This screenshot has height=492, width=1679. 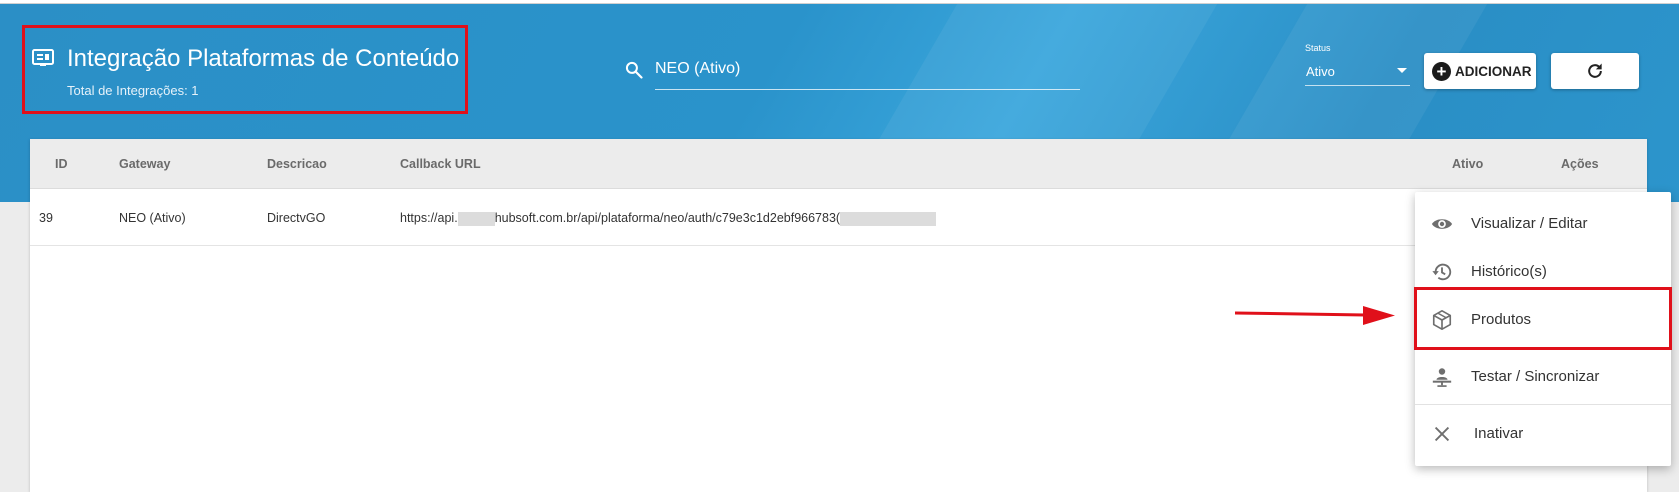 What do you see at coordinates (1499, 433) in the screenshot?
I see `menu-item-label: Inativar` at bounding box center [1499, 433].